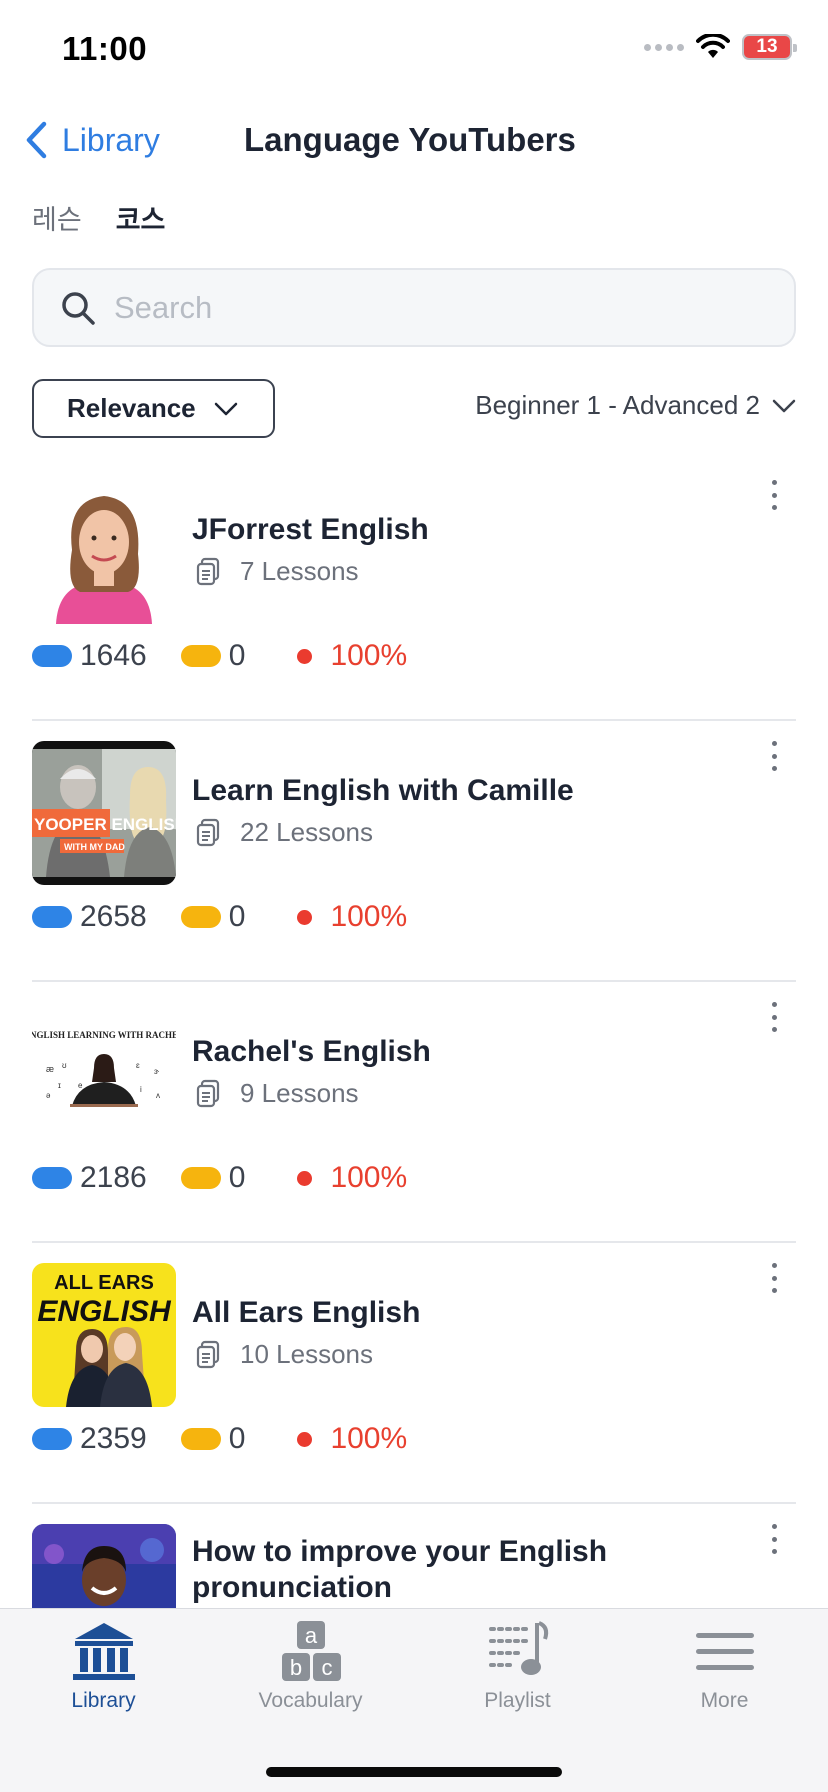 Image resolution: width=828 pixels, height=1792 pixels. Describe the element at coordinates (59, 1085) in the screenshot. I see `svg-text: ɪ` at that location.